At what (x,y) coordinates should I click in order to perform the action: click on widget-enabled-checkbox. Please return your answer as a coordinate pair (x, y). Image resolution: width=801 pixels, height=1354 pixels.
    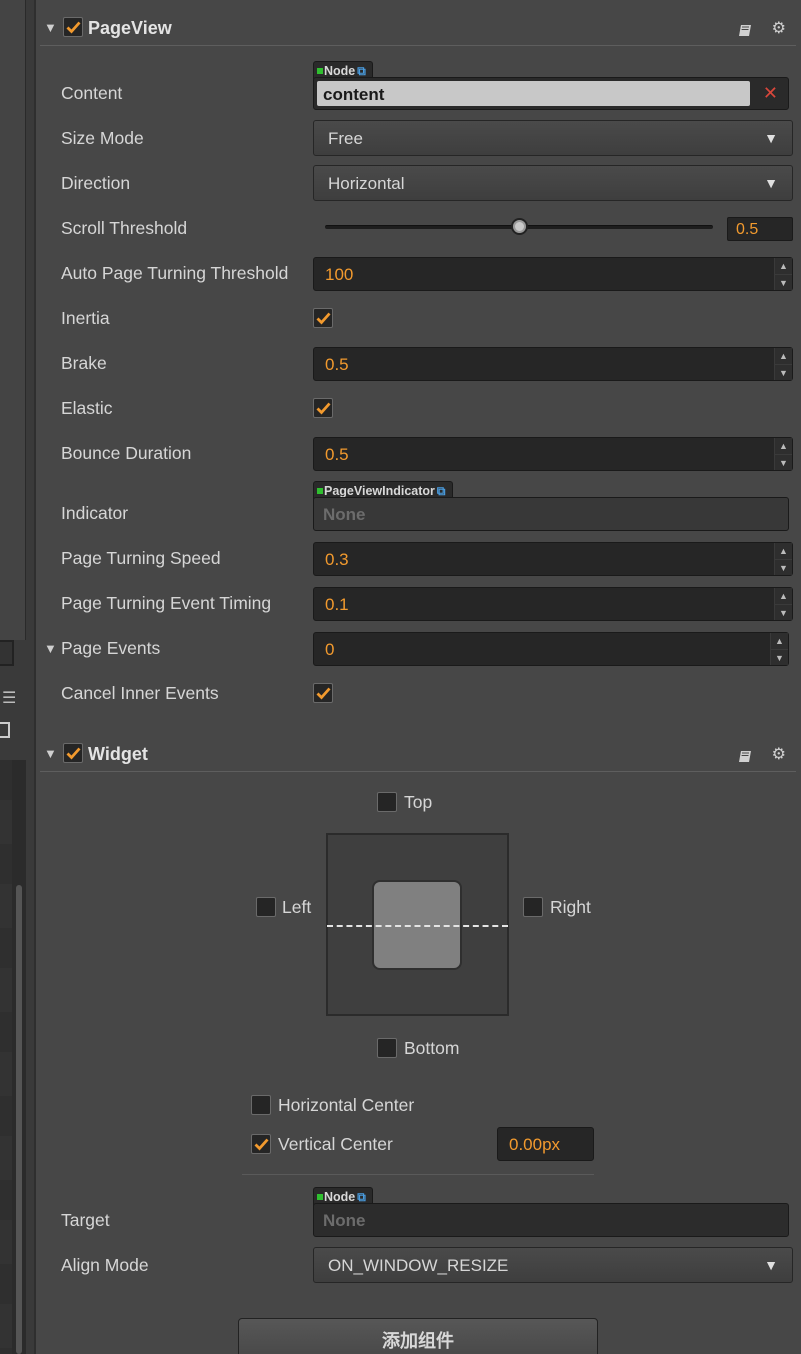
    Looking at the image, I should click on (73, 753).